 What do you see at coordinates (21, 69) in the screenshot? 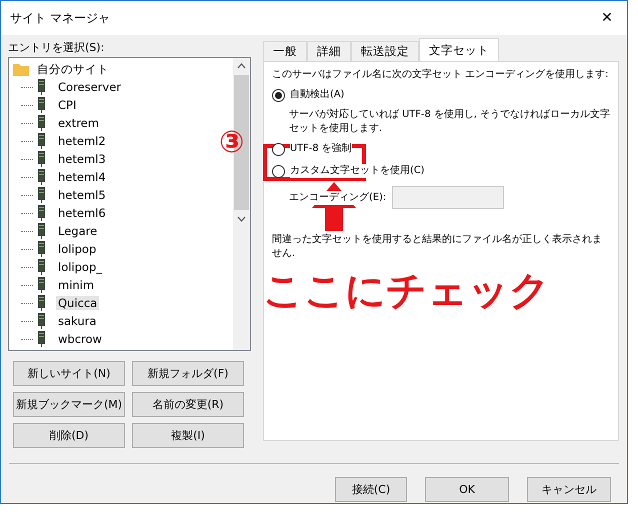
I see `folder-icon` at bounding box center [21, 69].